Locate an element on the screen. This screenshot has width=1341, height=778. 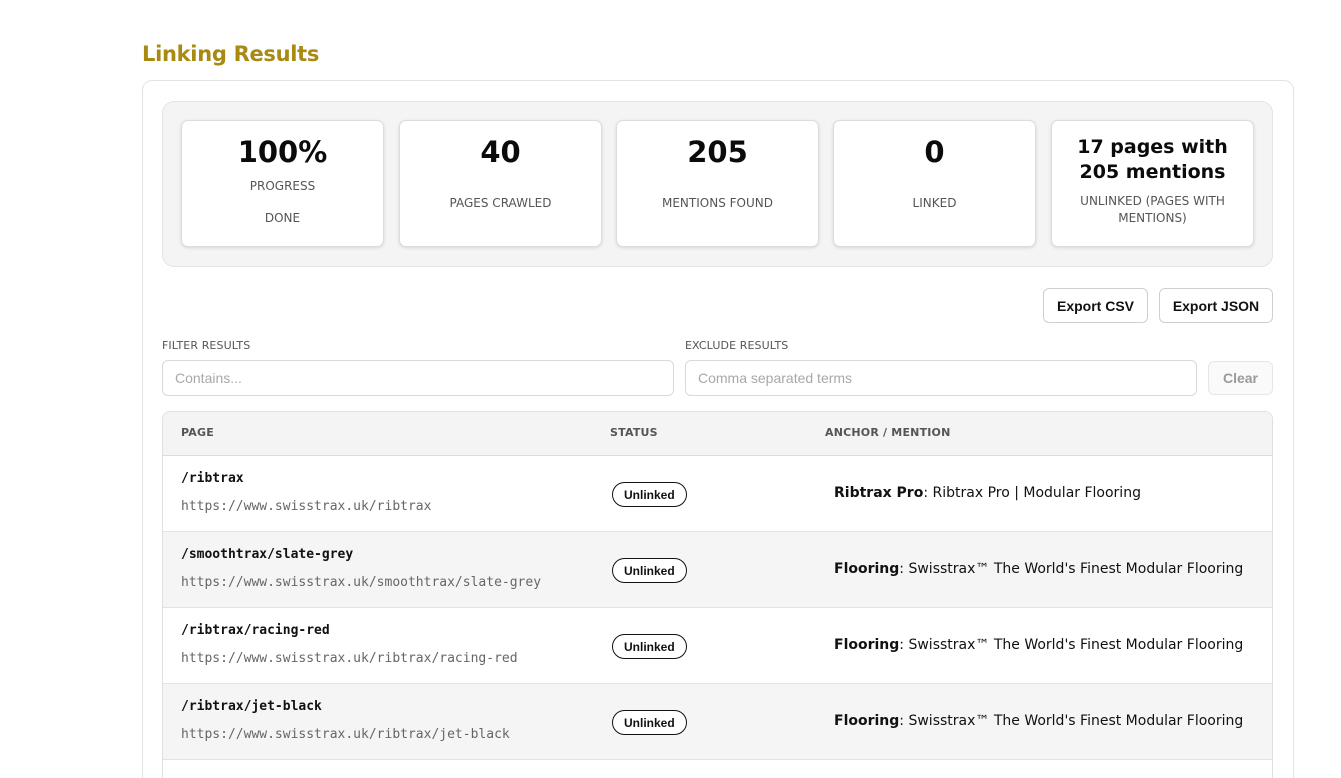
filter-input is located at coordinates (418, 378).